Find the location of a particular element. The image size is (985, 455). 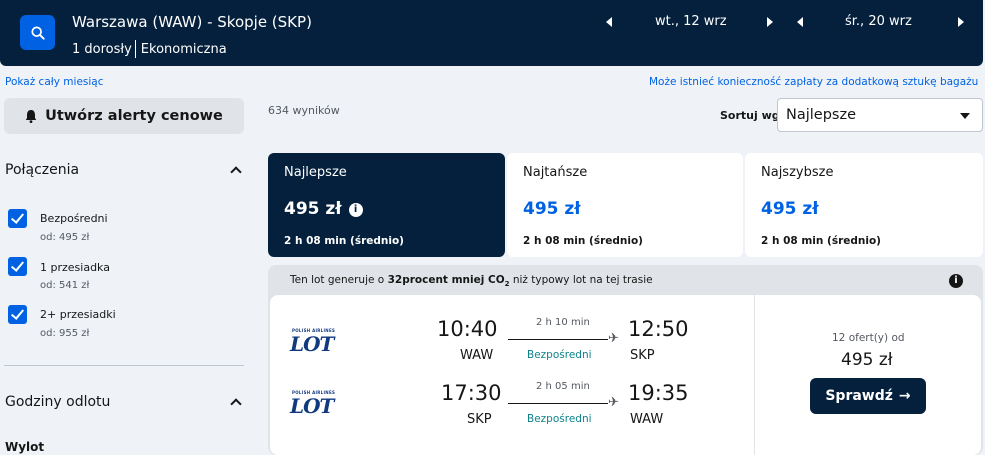

arrival-airport: WAW is located at coordinates (647, 419).